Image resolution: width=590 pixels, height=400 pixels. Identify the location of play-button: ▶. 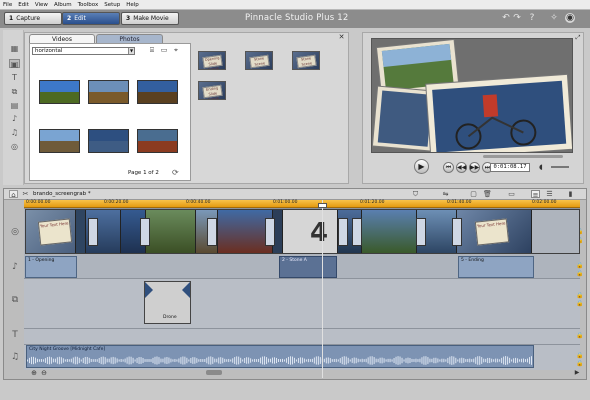
(421, 166).